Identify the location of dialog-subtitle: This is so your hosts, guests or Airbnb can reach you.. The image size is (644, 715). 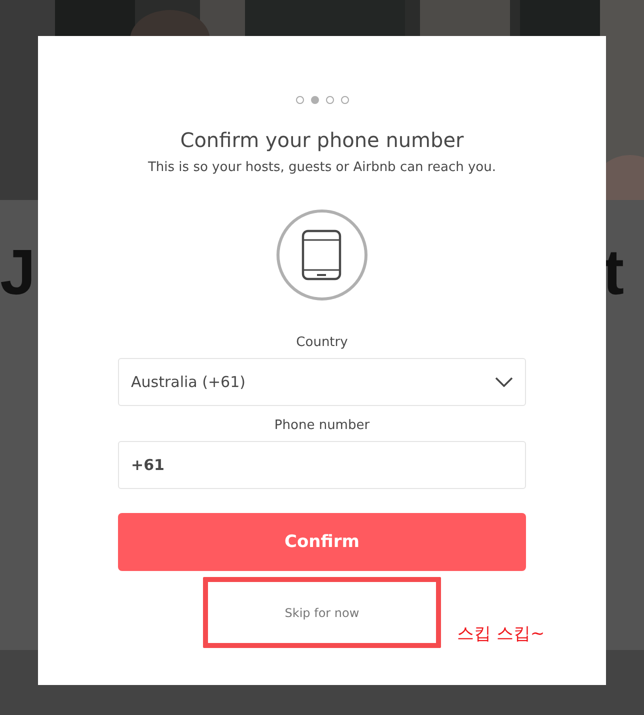
(321, 167).